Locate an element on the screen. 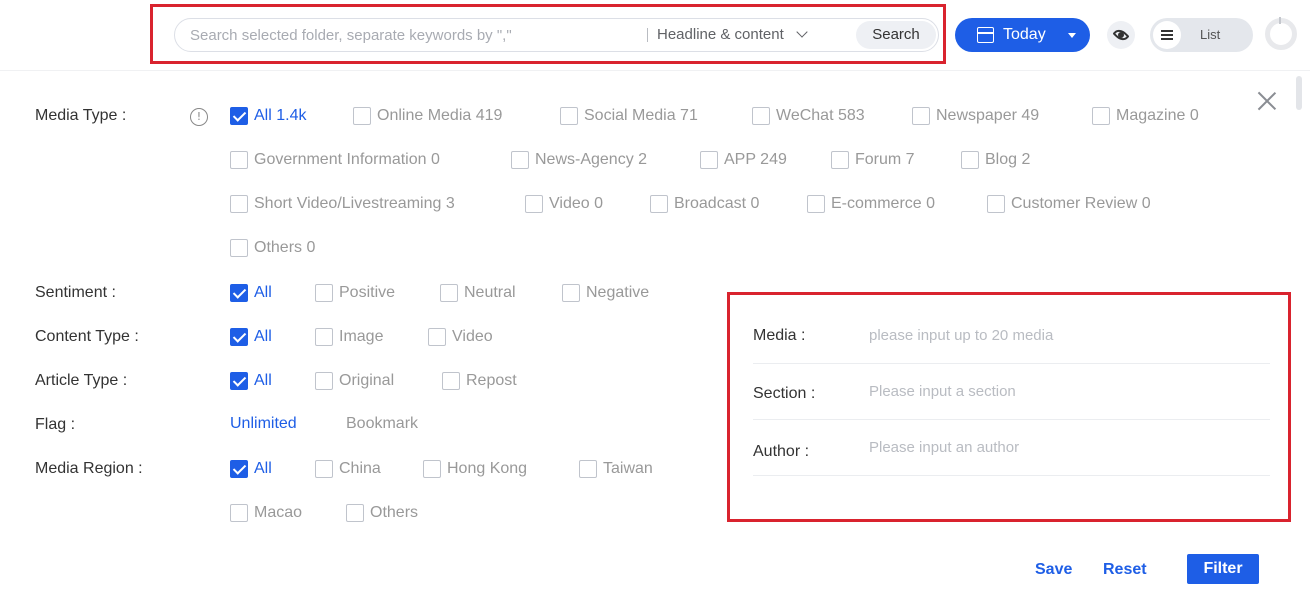 Image resolution: width=1310 pixels, height=616 pixels. media-region-option: Macao is located at coordinates (266, 513).